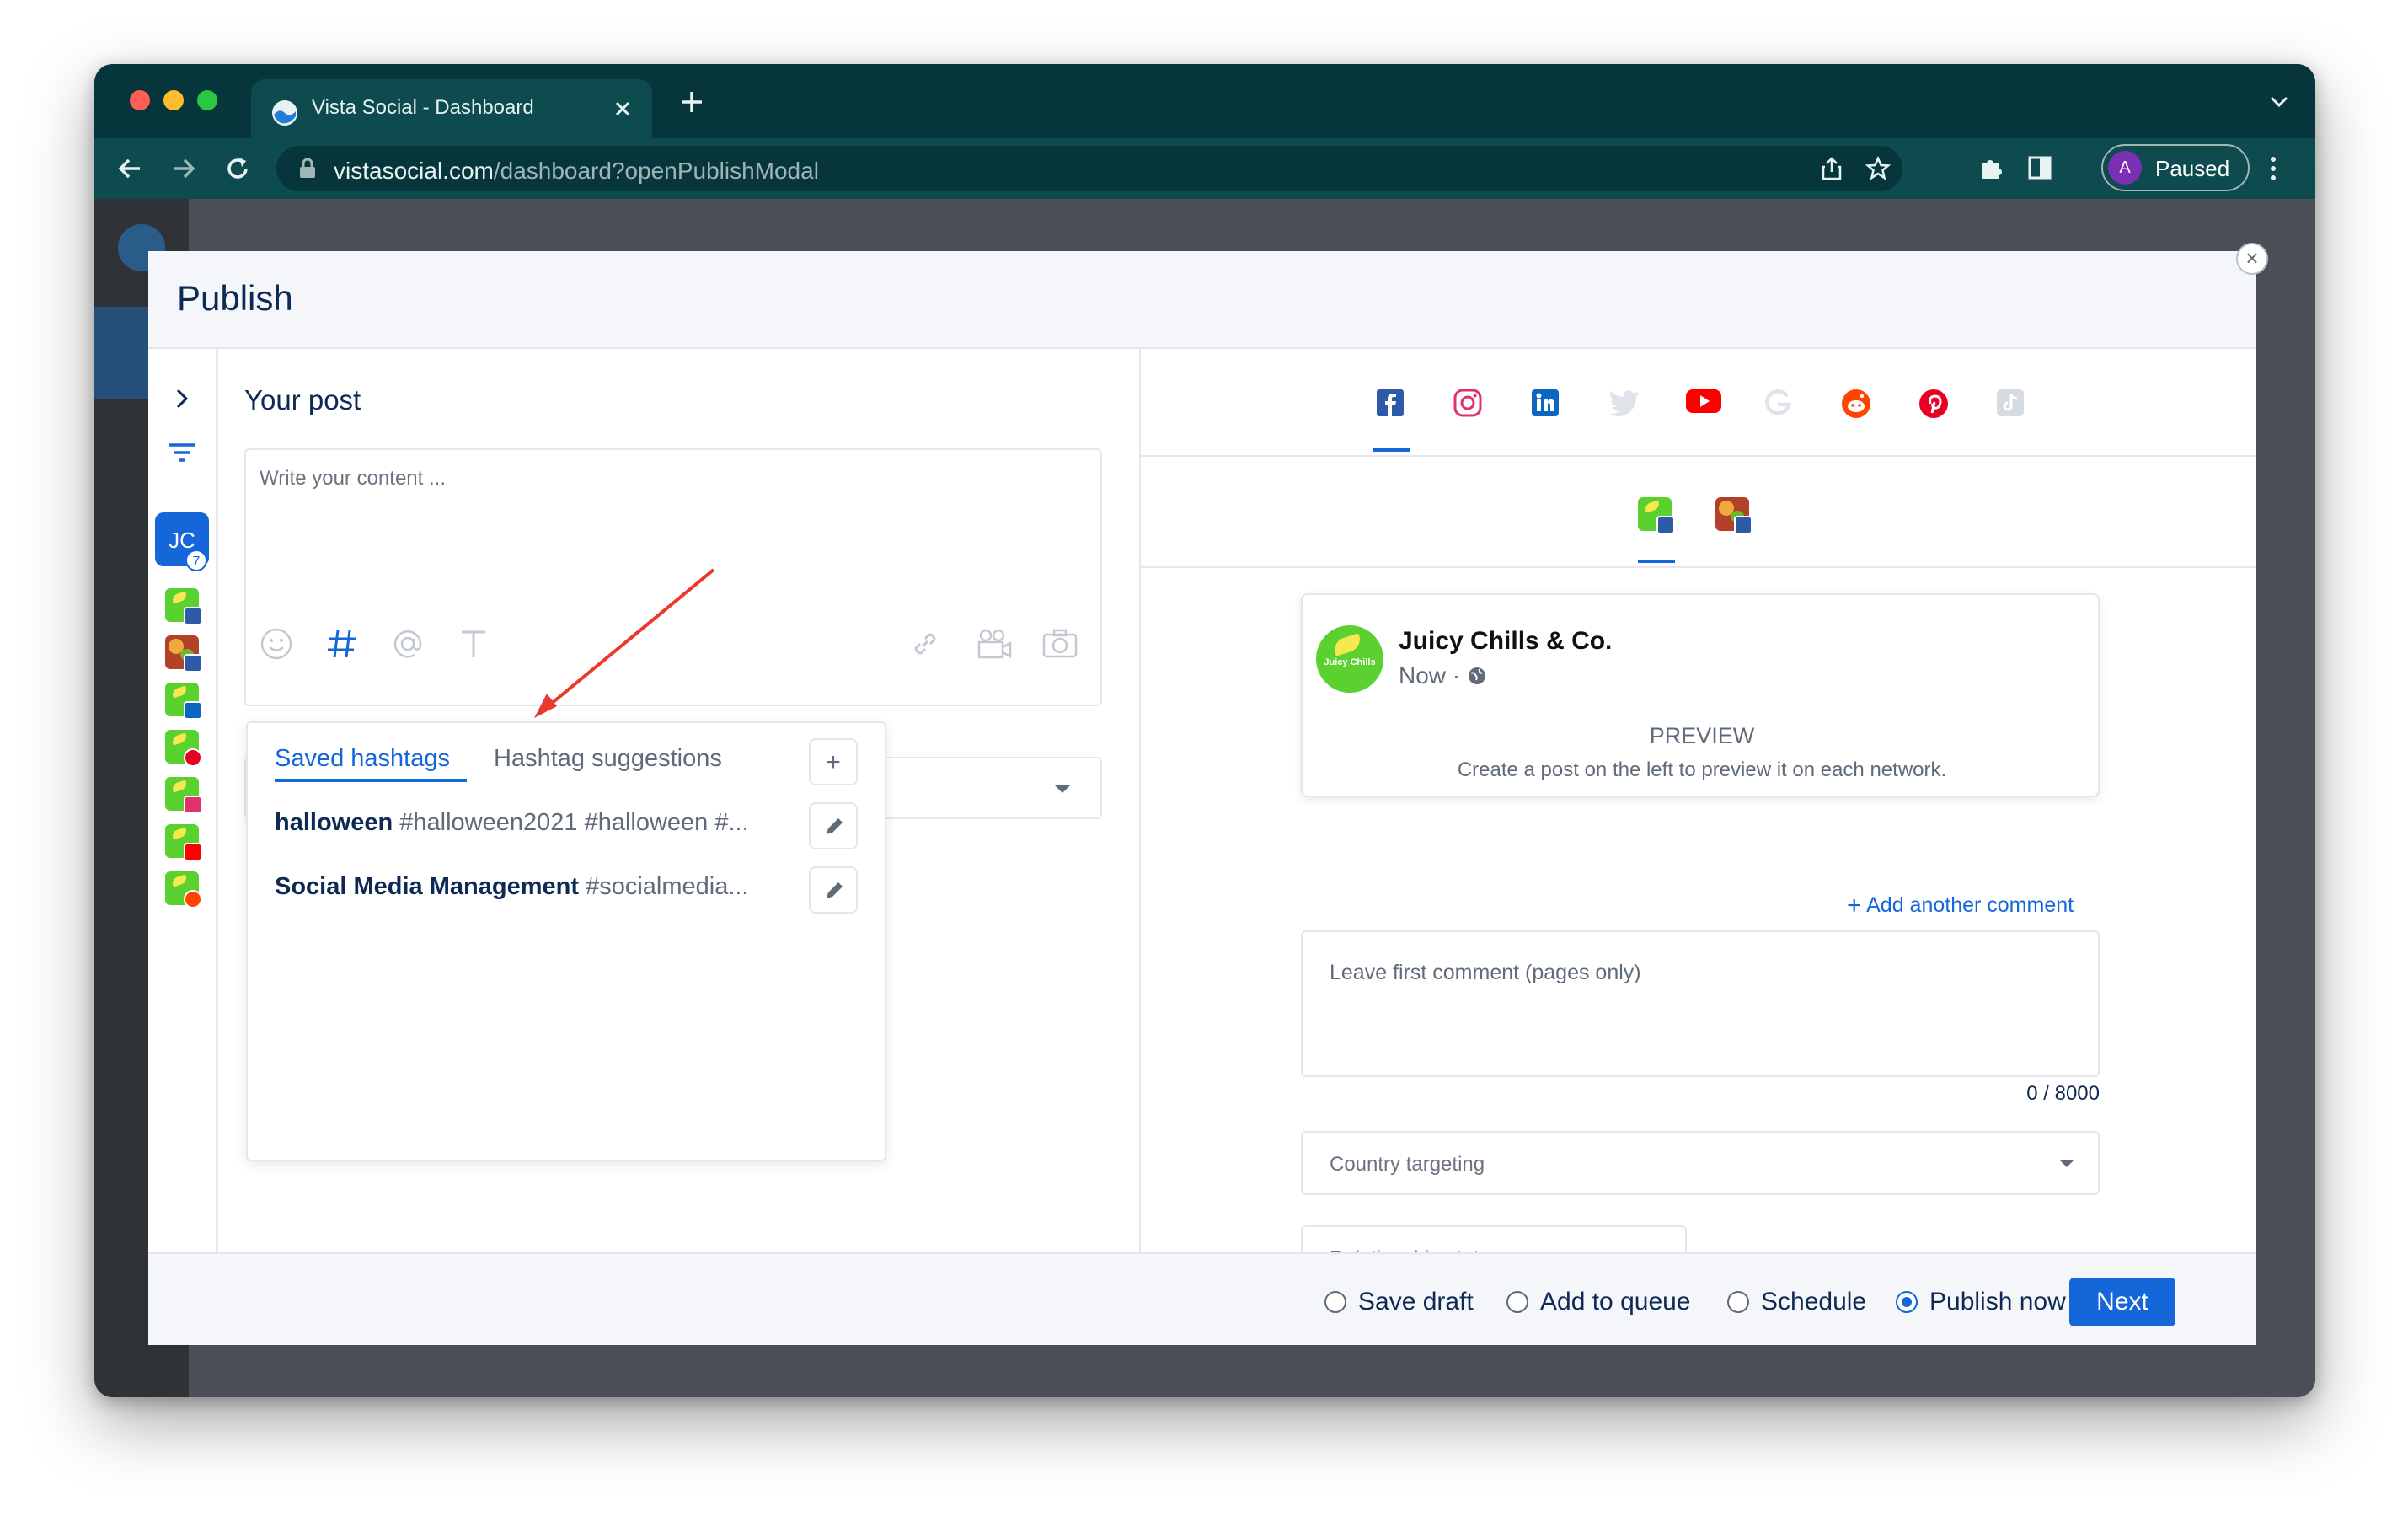 The height and width of the screenshot is (1522, 2408). What do you see at coordinates (207, 100) in the screenshot?
I see `zoom-window-button` at bounding box center [207, 100].